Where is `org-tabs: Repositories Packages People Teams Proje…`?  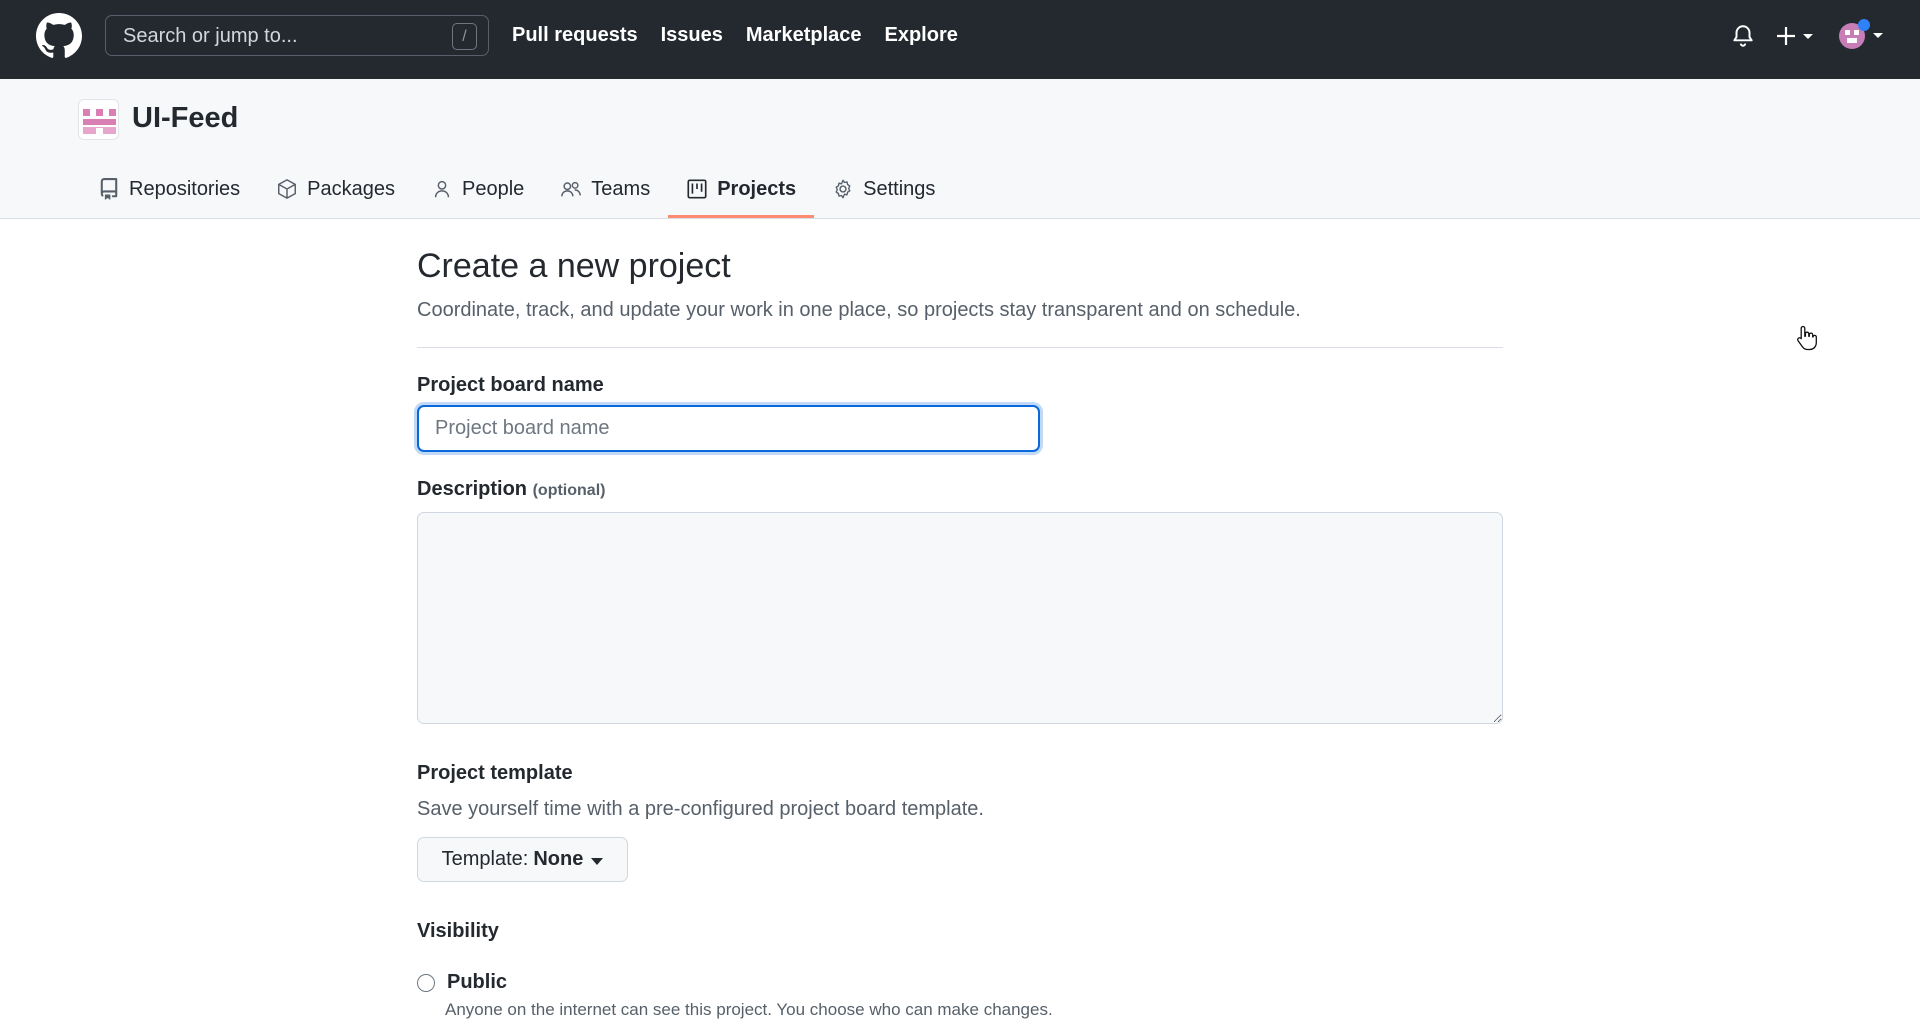 org-tabs: Repositories Packages People Teams Proje… is located at coordinates (516, 189).